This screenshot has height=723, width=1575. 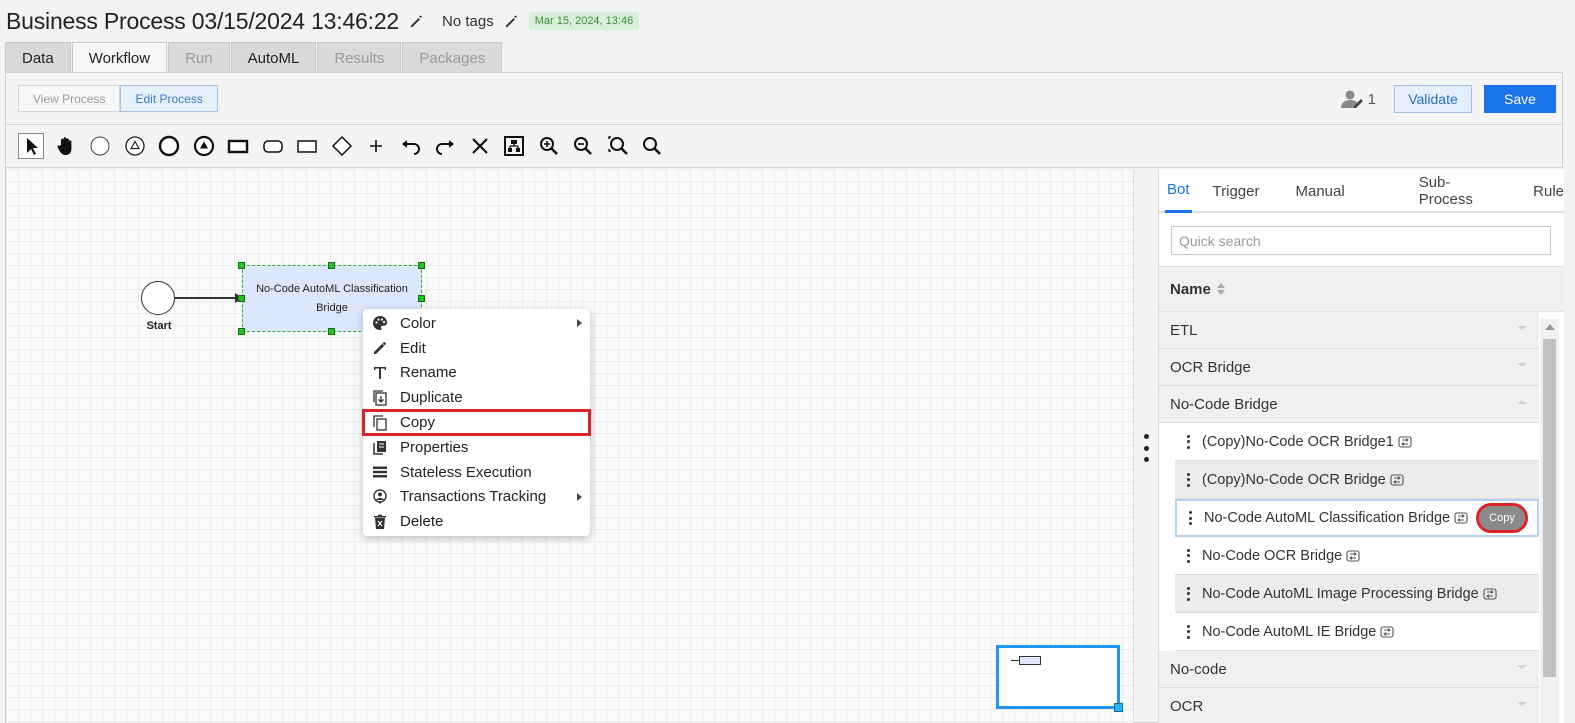 What do you see at coordinates (1361, 289) in the screenshot?
I see `name-column-header: Name` at bounding box center [1361, 289].